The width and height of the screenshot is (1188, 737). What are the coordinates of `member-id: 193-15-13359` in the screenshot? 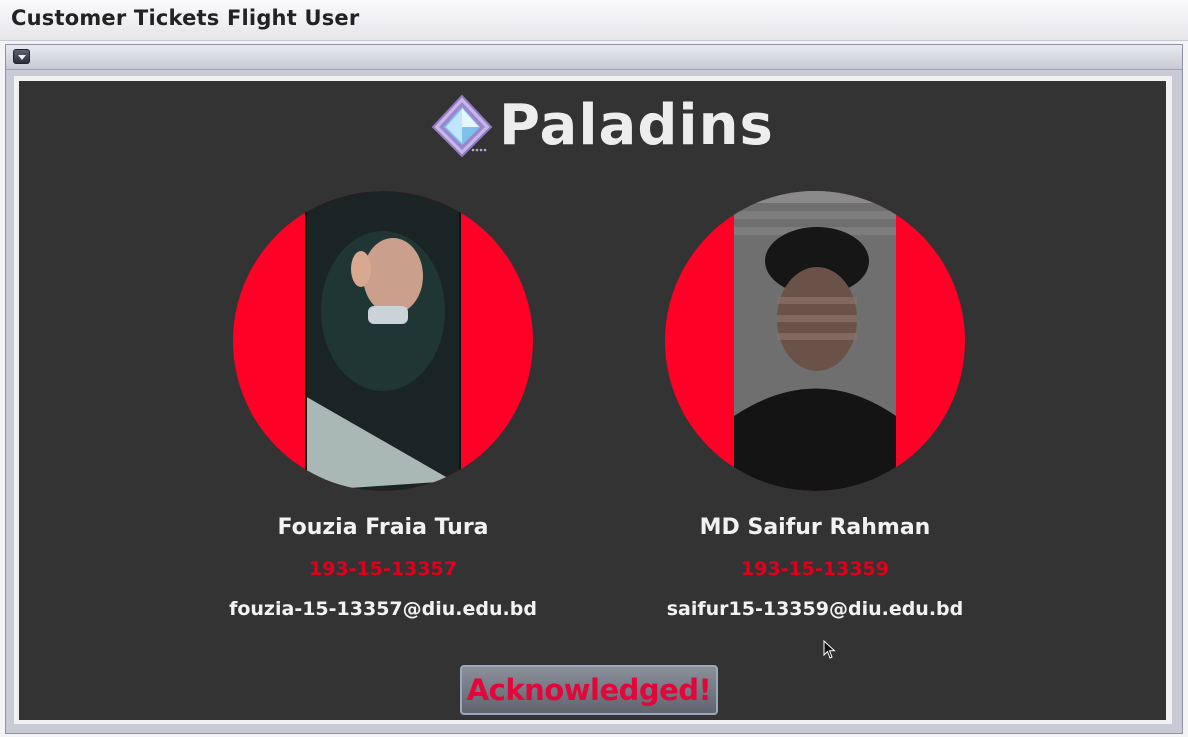 It's located at (815, 569).